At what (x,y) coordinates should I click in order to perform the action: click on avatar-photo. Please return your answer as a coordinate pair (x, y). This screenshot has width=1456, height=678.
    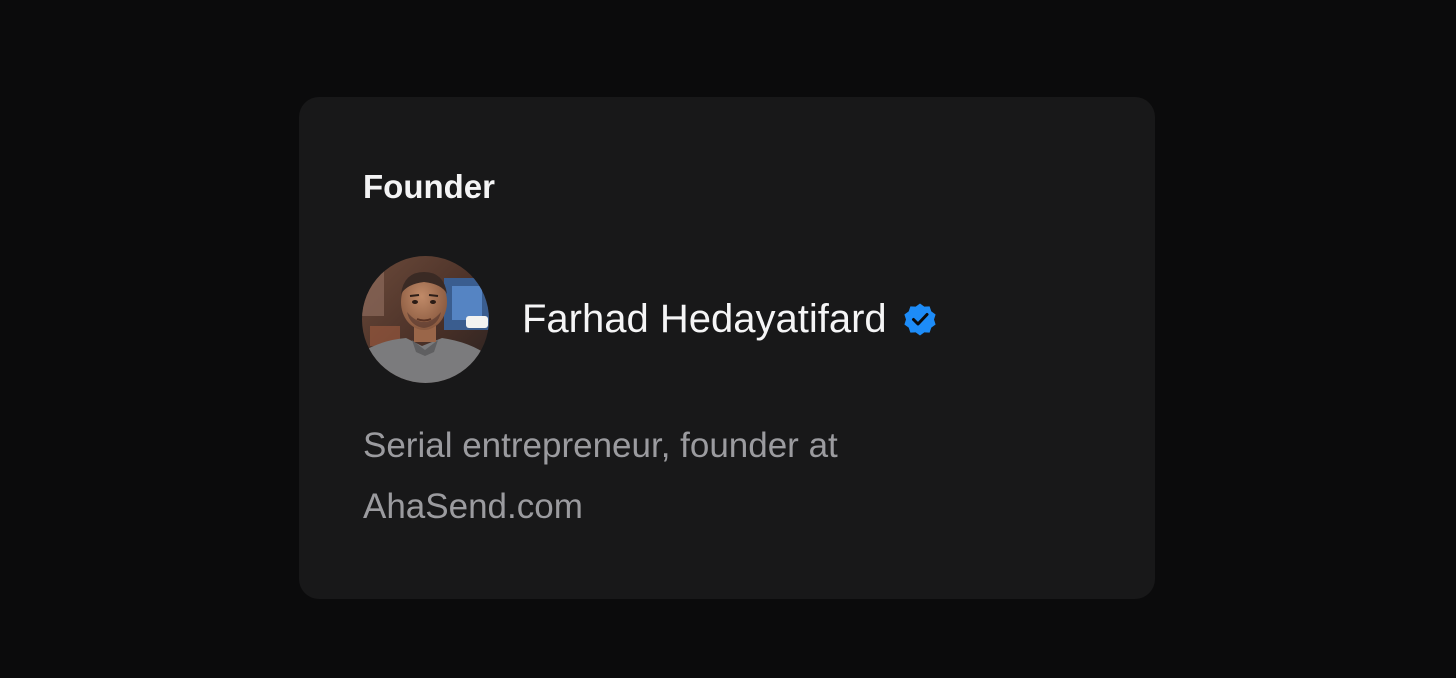
    Looking at the image, I should click on (425, 319).